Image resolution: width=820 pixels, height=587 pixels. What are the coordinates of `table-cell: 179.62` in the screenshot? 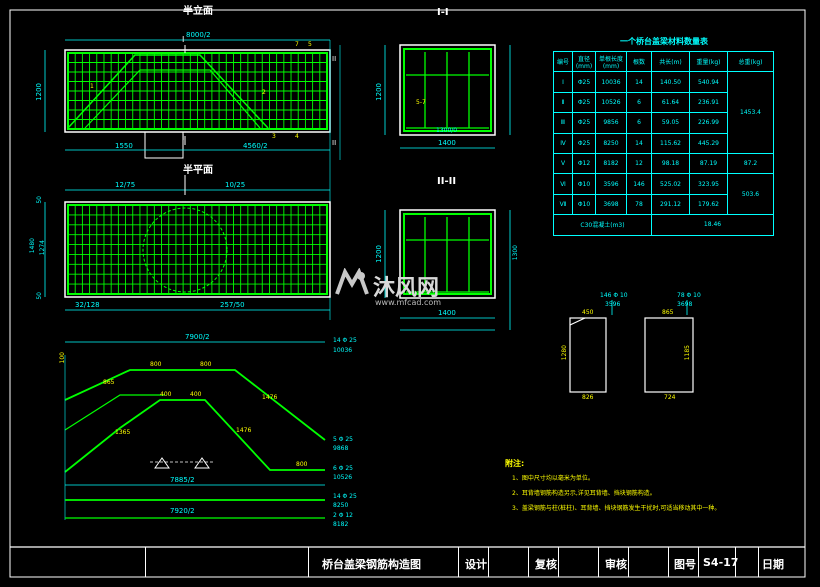 It's located at (708, 204).